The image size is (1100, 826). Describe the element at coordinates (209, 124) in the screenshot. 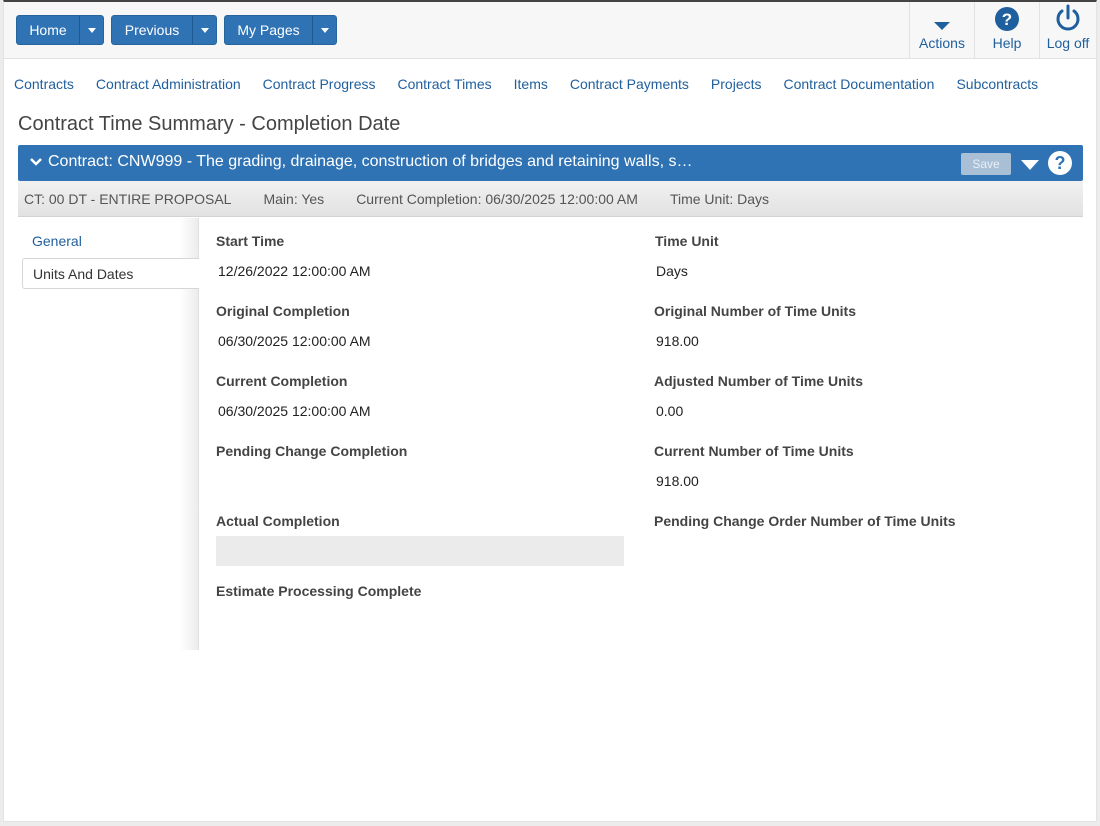

I see `page-title: Contract Time Summary - Completion Date` at that location.